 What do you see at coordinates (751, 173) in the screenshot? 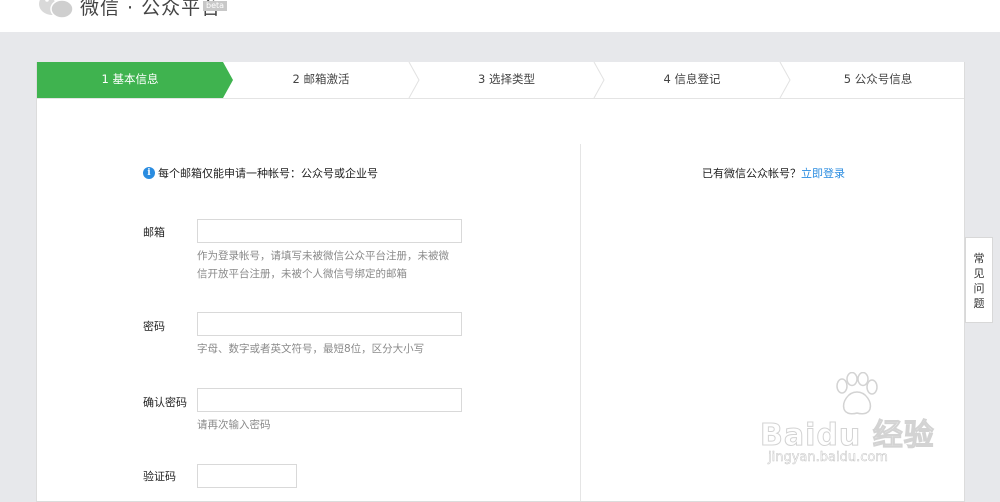
I see `login-prompt-text: 已有微信公众帐号？` at bounding box center [751, 173].